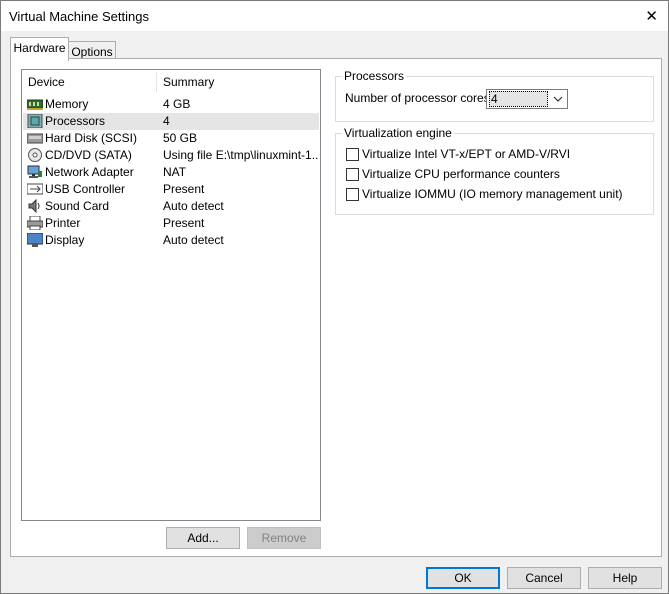 The height and width of the screenshot is (594, 669). Describe the element at coordinates (180, 138) in the screenshot. I see `device-summary: 50 GB` at that location.